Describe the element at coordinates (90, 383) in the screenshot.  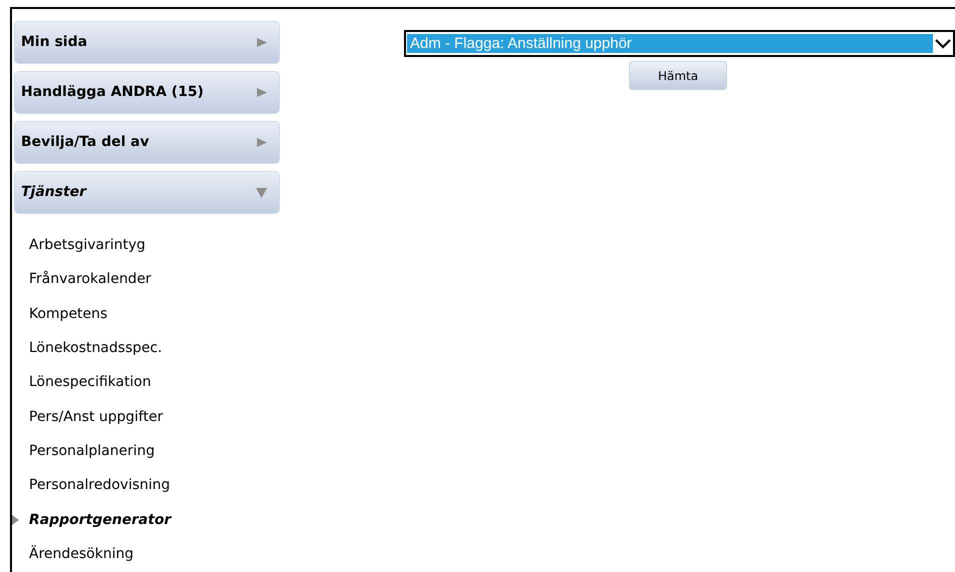
I see `submenu-item: Lönespecifikation` at that location.